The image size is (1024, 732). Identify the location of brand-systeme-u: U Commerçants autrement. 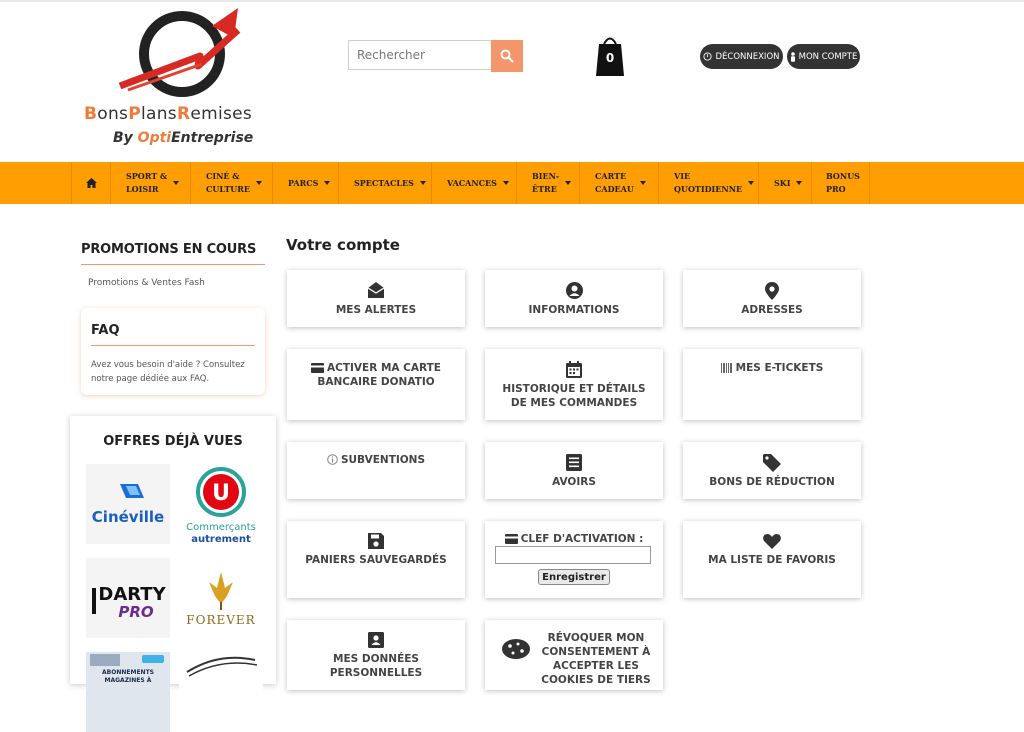
(221, 504).